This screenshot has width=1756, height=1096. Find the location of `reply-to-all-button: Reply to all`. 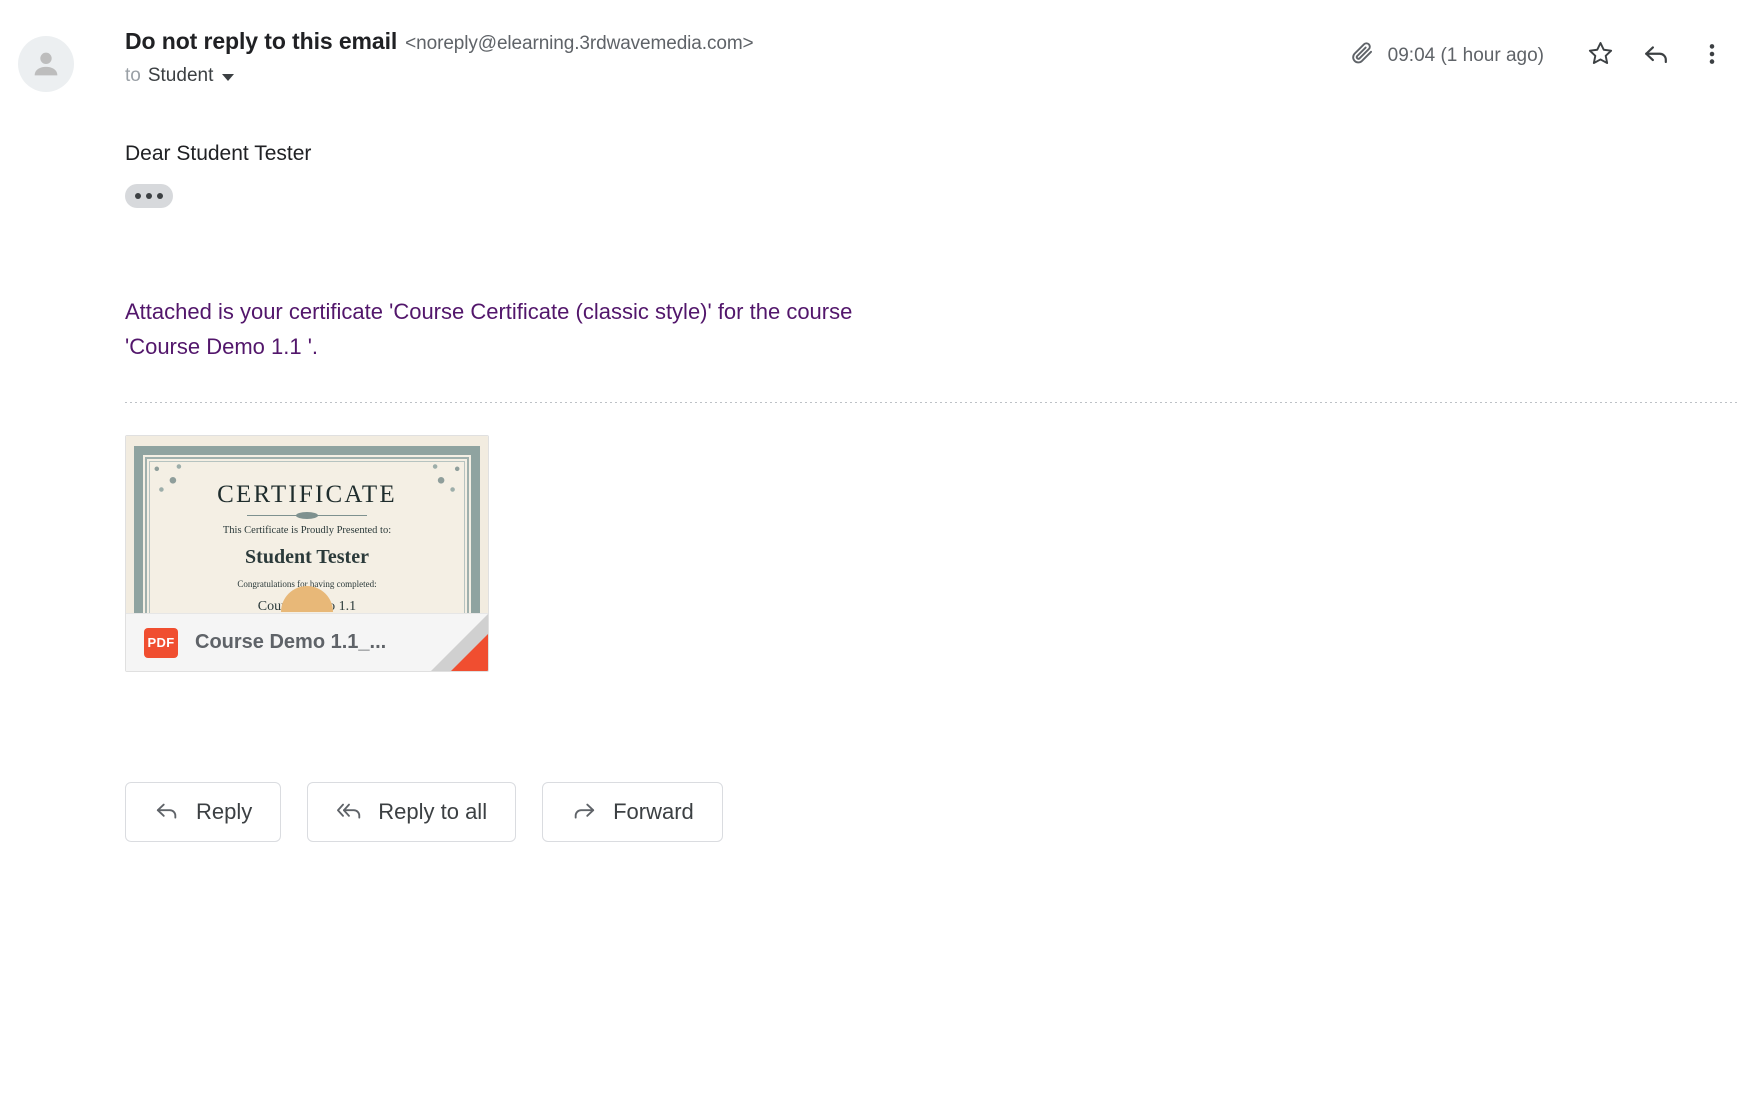

reply-to-all-button: Reply to all is located at coordinates (412, 812).